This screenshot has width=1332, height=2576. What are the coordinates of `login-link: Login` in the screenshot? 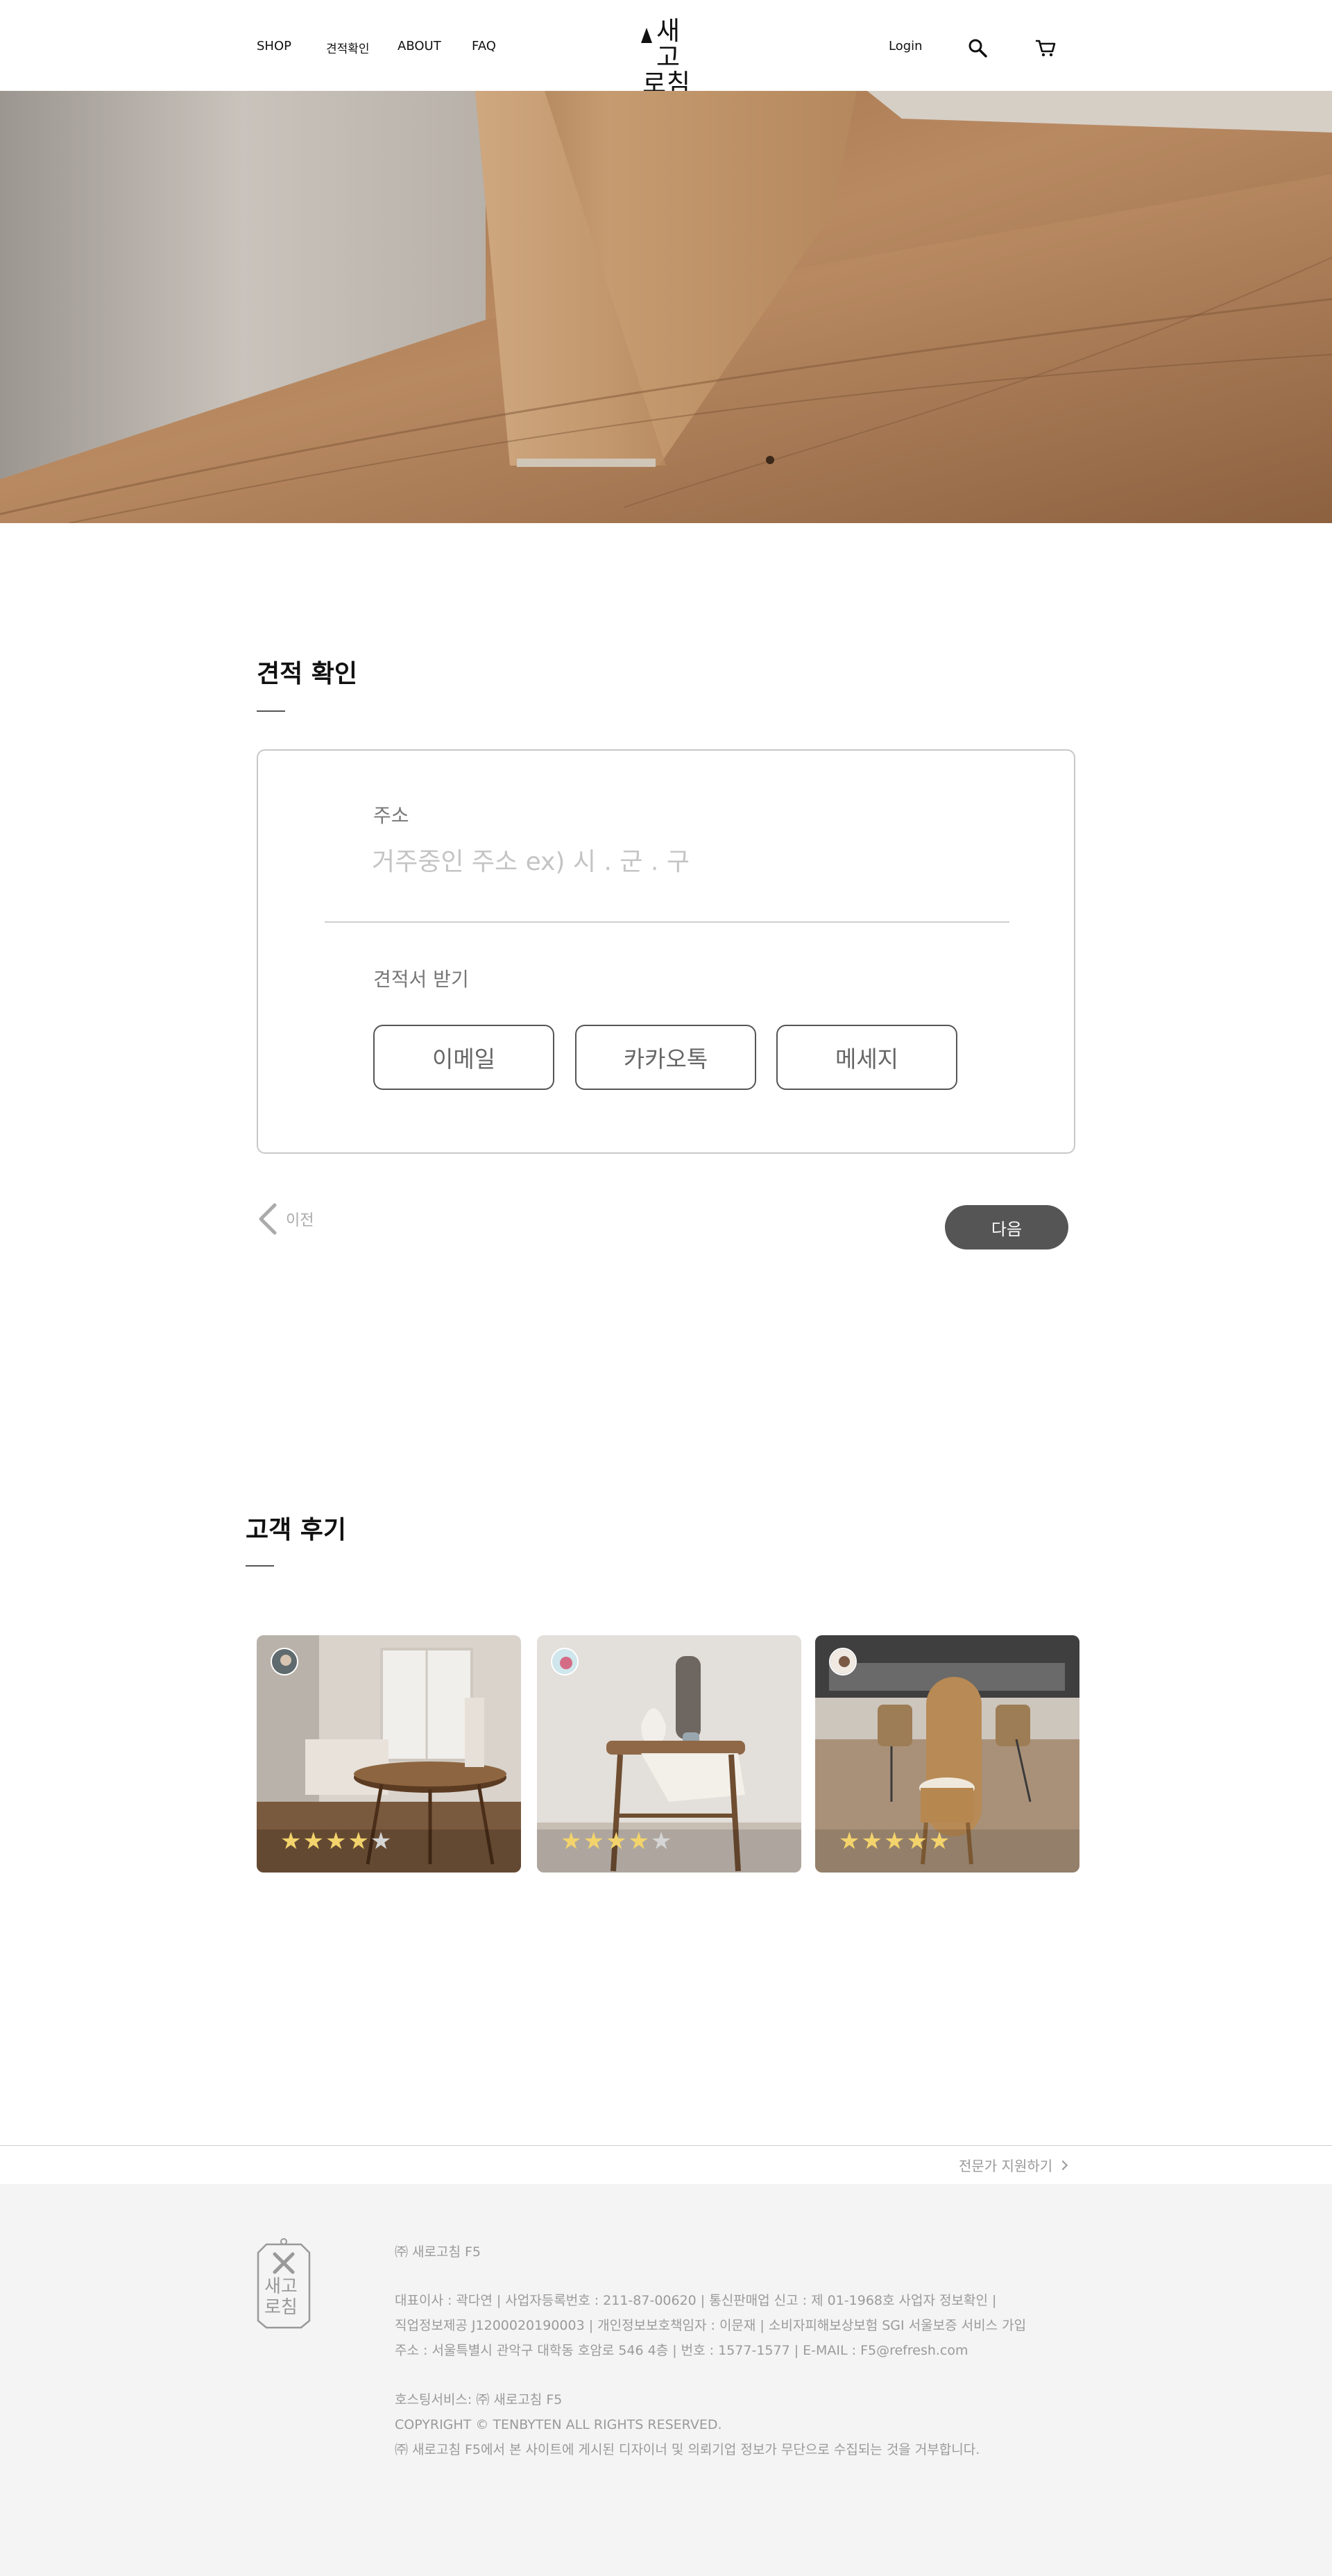 It's located at (906, 46).